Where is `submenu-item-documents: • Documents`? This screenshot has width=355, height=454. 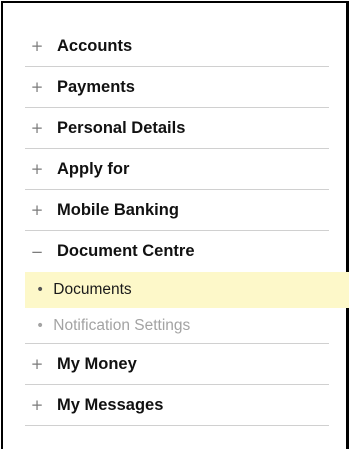
submenu-item-documents: • Documents is located at coordinates (187, 290).